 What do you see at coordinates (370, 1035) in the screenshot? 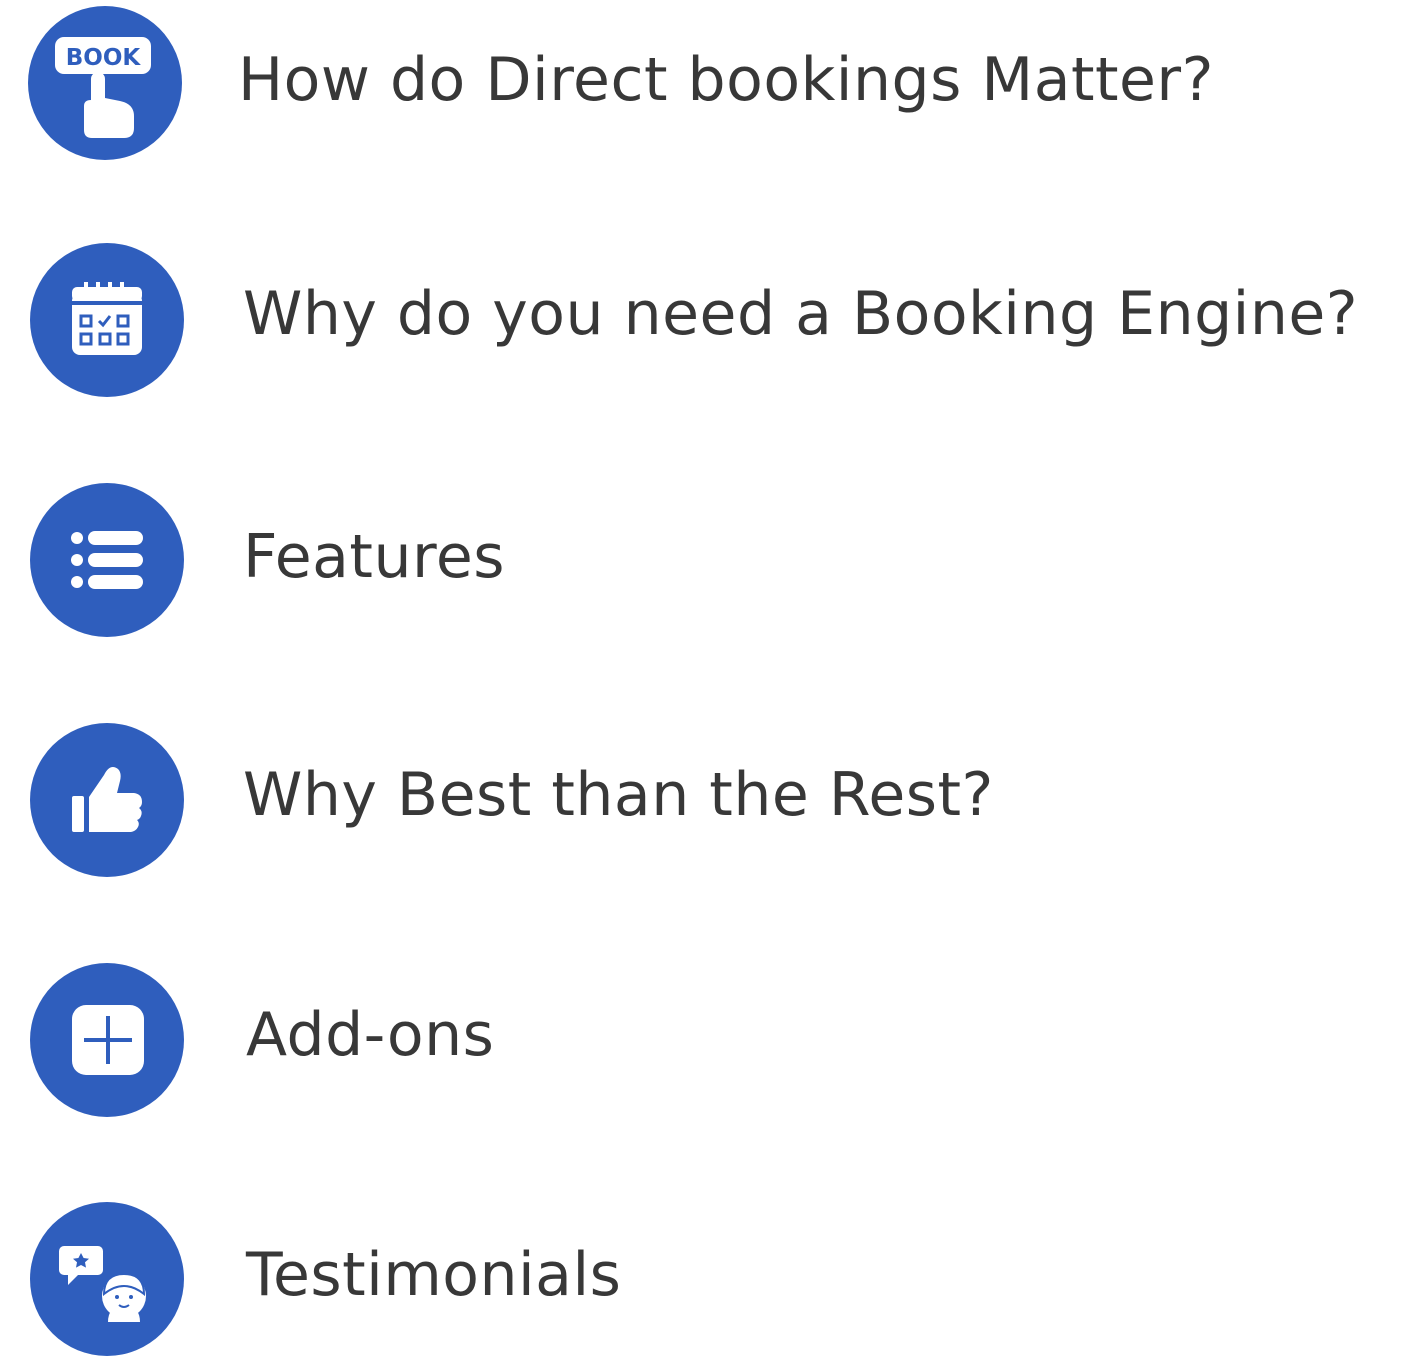
I see `menu-item-label: Add-ons` at bounding box center [370, 1035].